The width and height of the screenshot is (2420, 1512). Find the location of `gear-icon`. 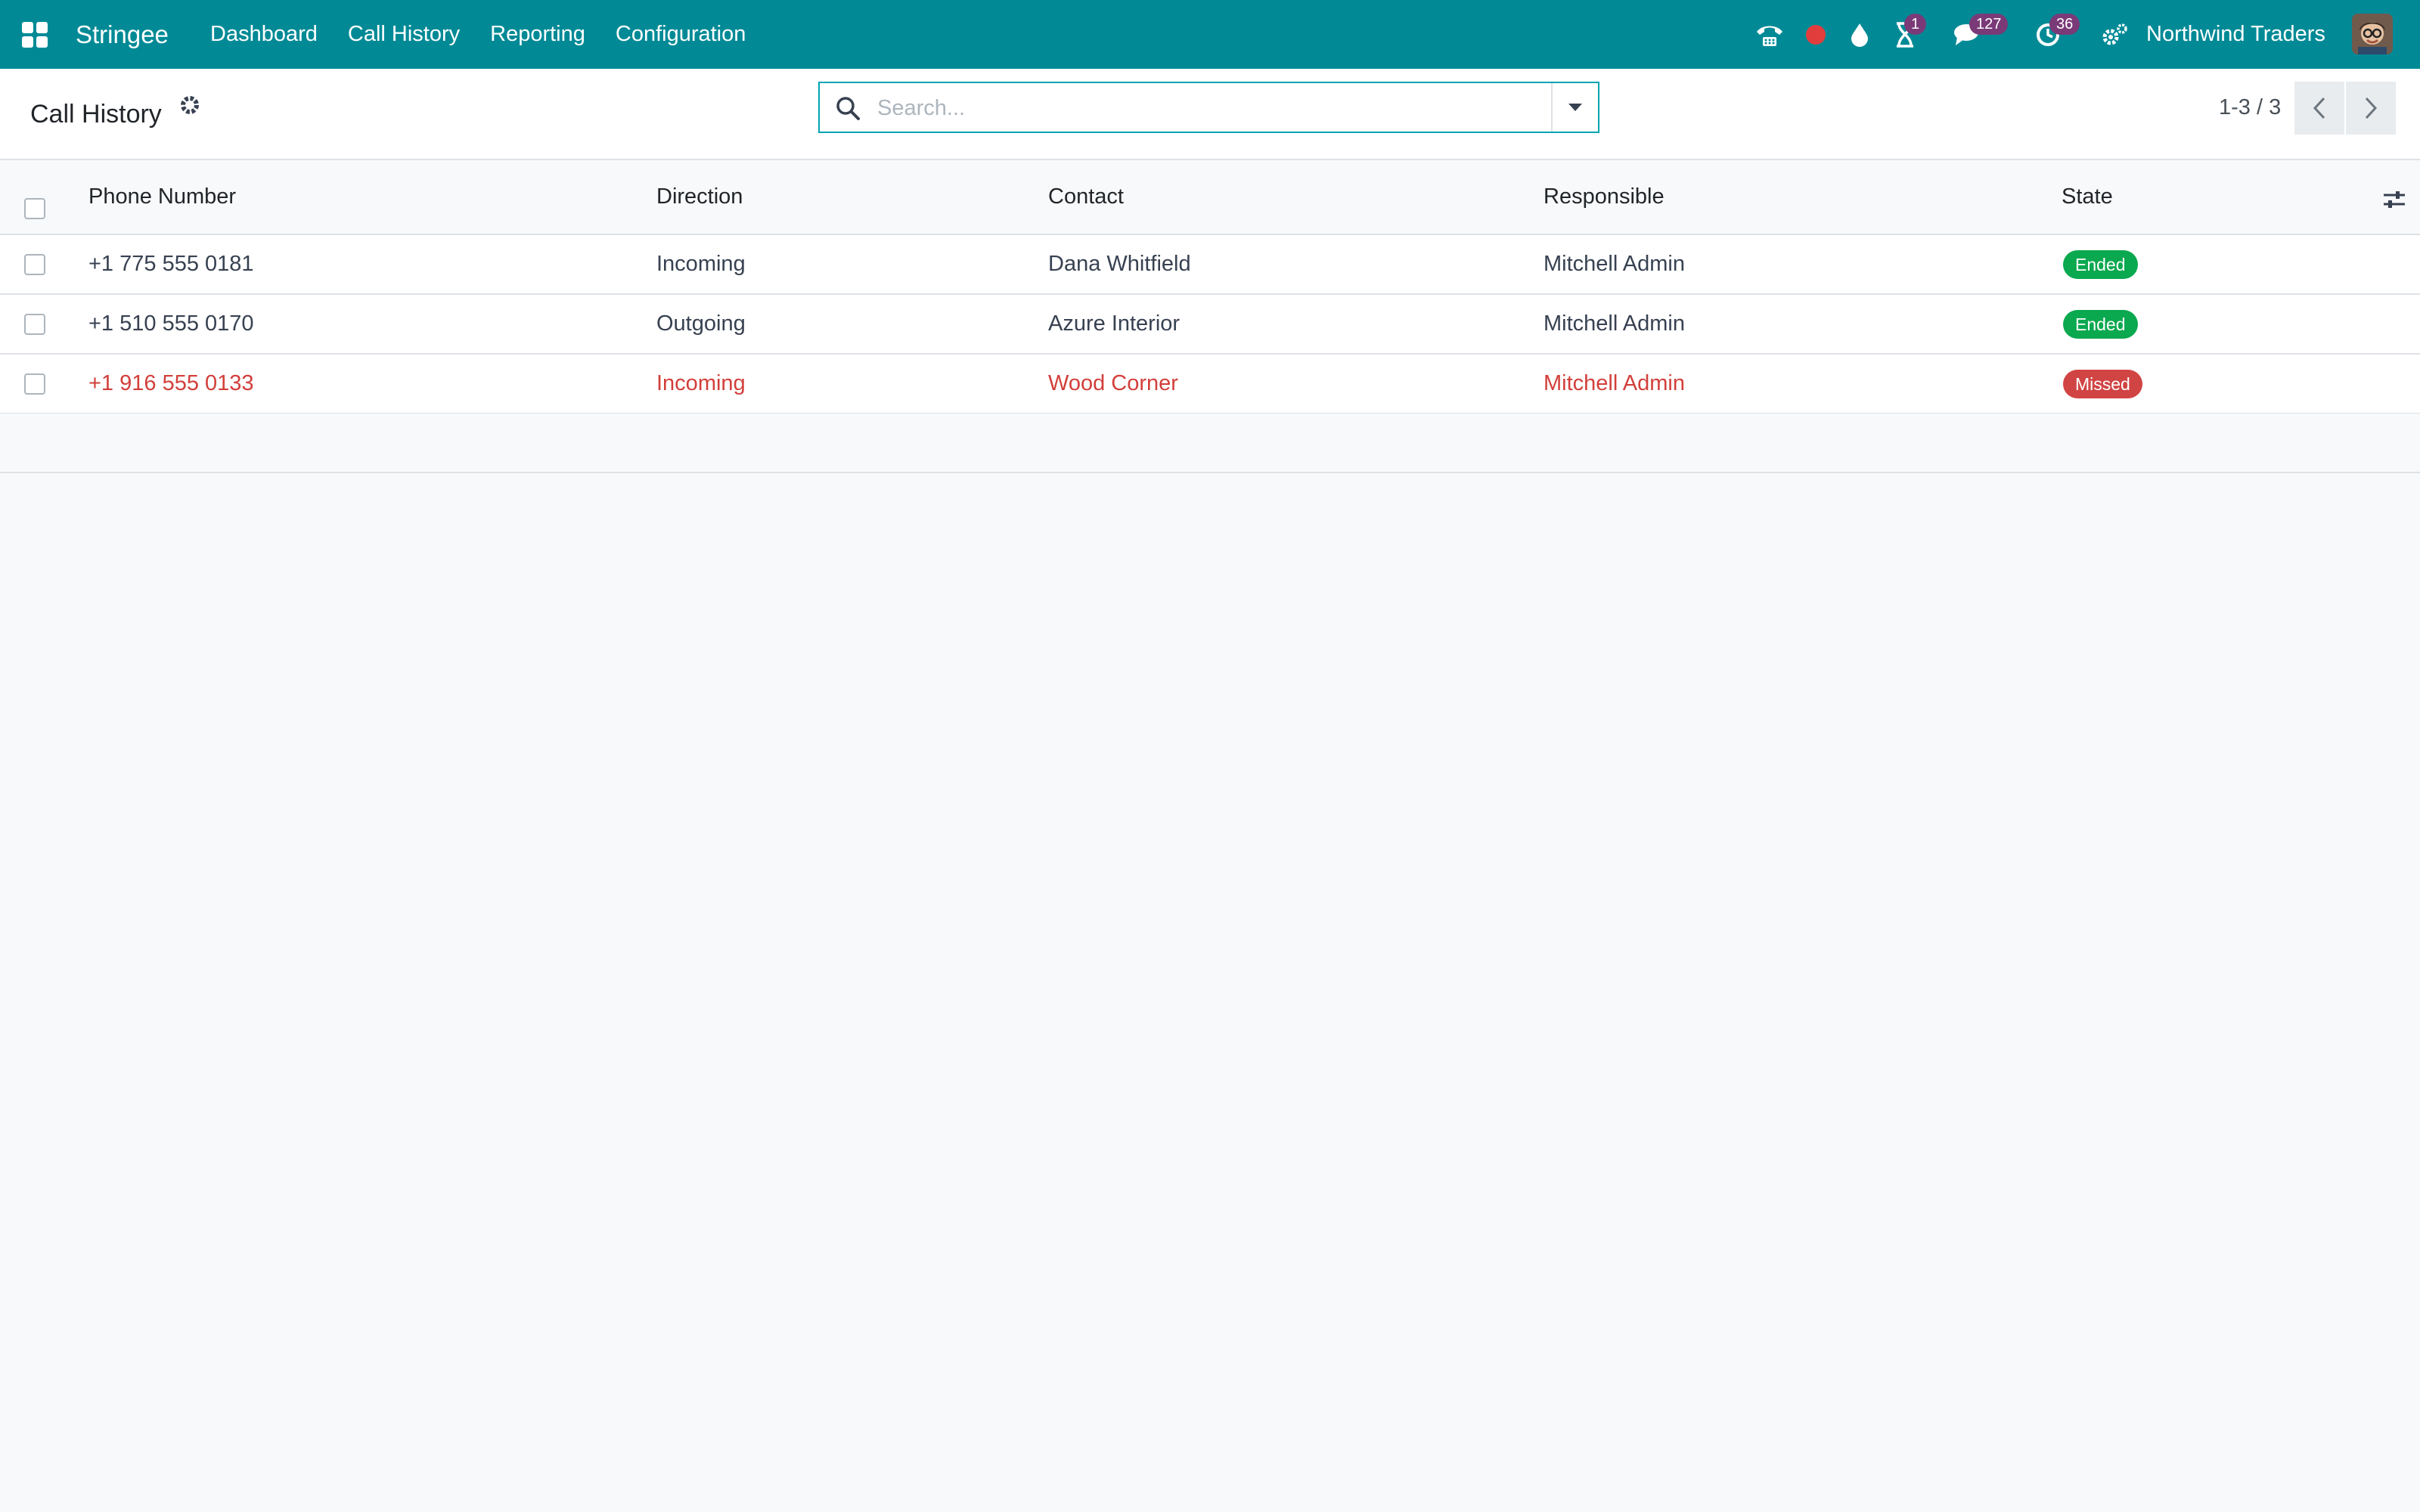

gear-icon is located at coordinates (190, 105).